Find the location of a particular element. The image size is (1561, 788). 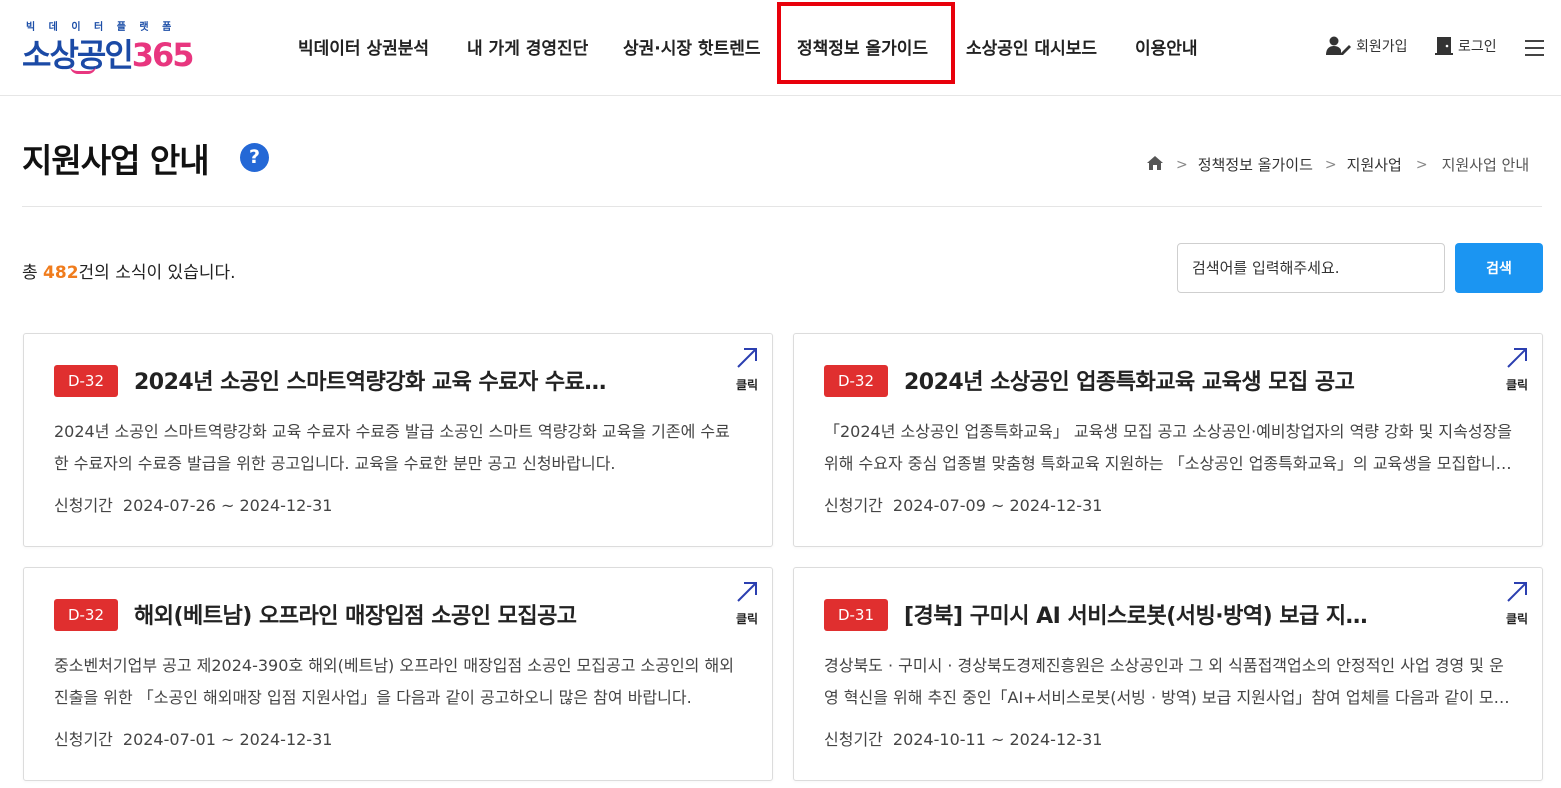

dday-badge: D-31 is located at coordinates (856, 615).